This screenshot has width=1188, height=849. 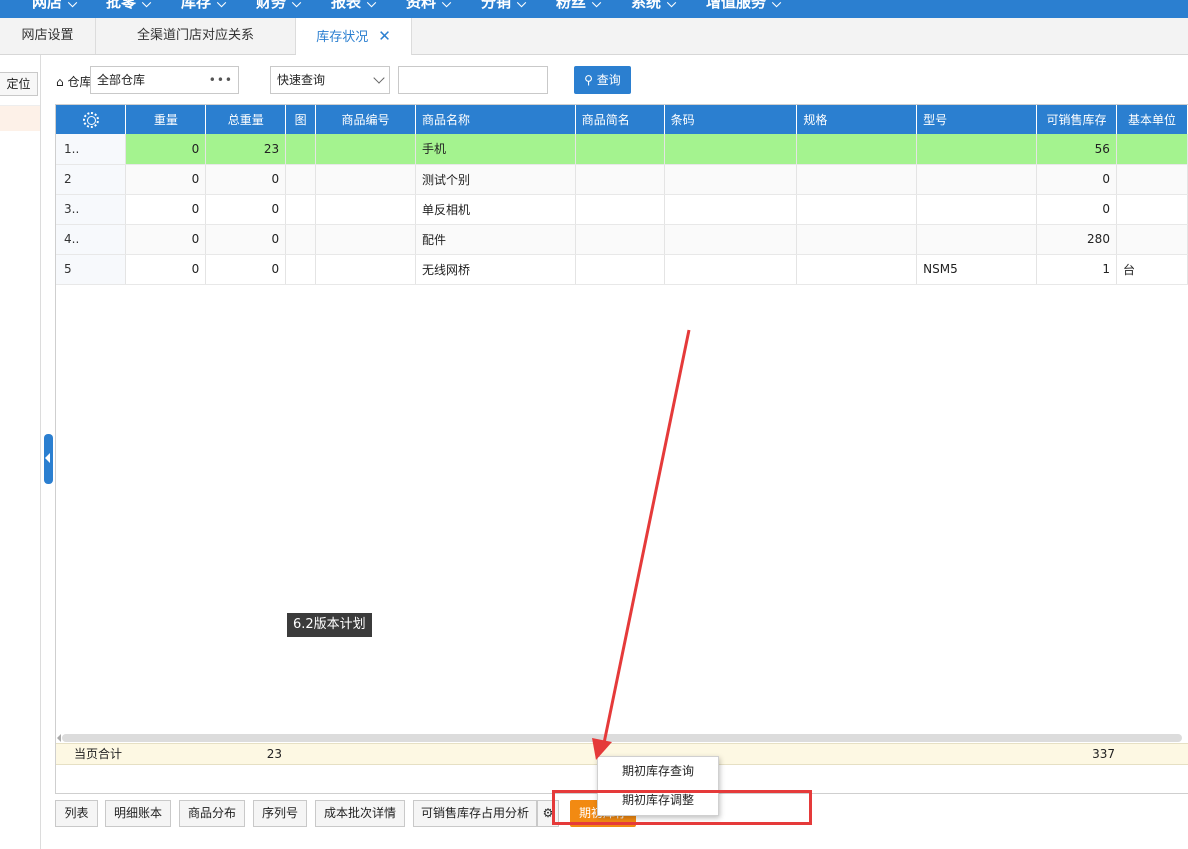 I want to click on annotation-arrow-head, so click(x=602, y=749).